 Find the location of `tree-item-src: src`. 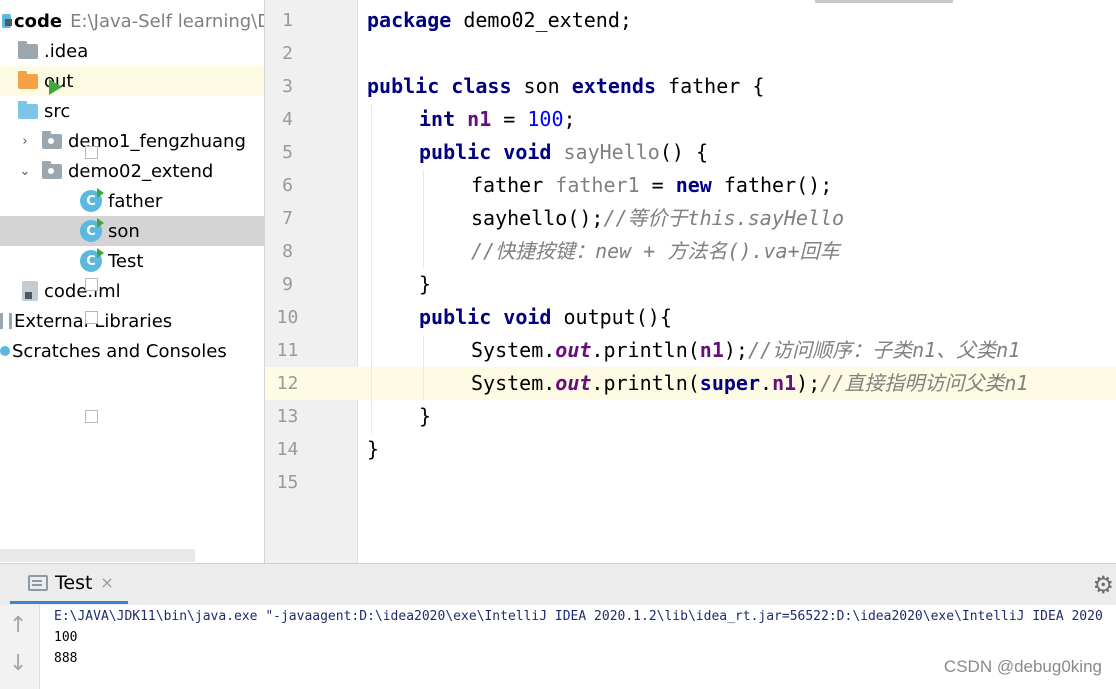

tree-item-src: src is located at coordinates (132, 111).